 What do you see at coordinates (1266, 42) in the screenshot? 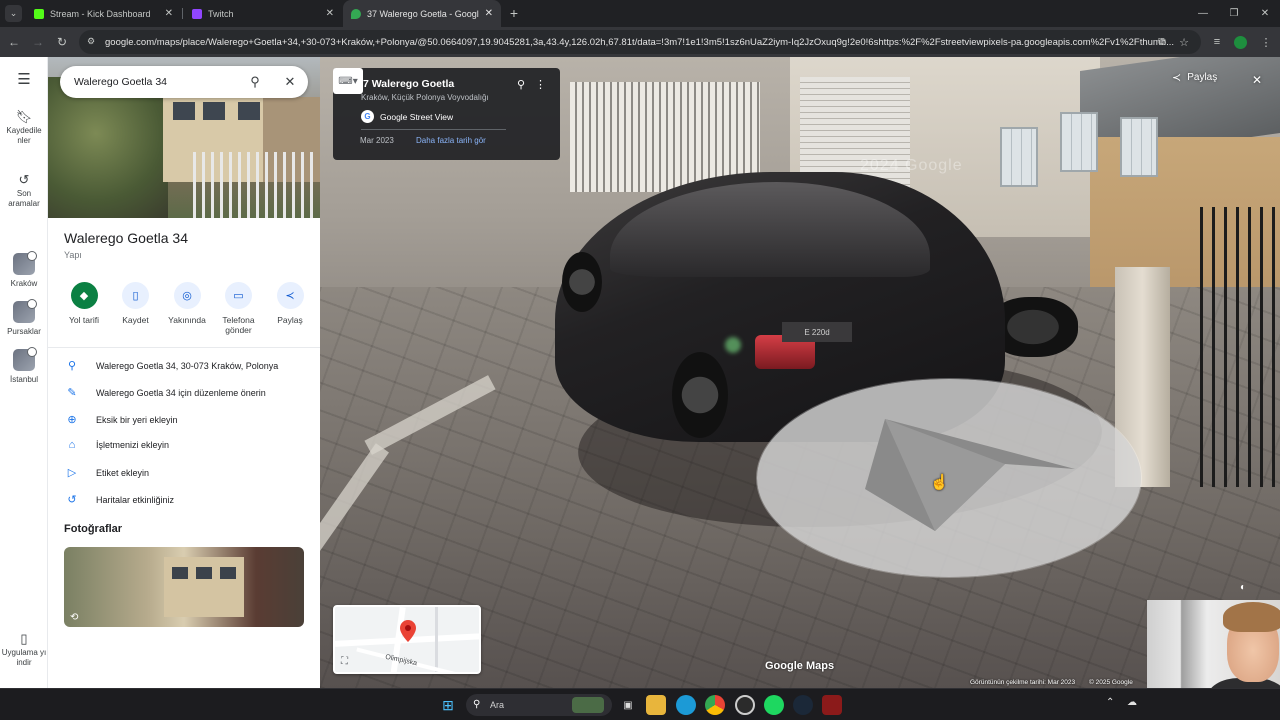
I see `browser-menu-icon: ⋮` at bounding box center [1266, 42].